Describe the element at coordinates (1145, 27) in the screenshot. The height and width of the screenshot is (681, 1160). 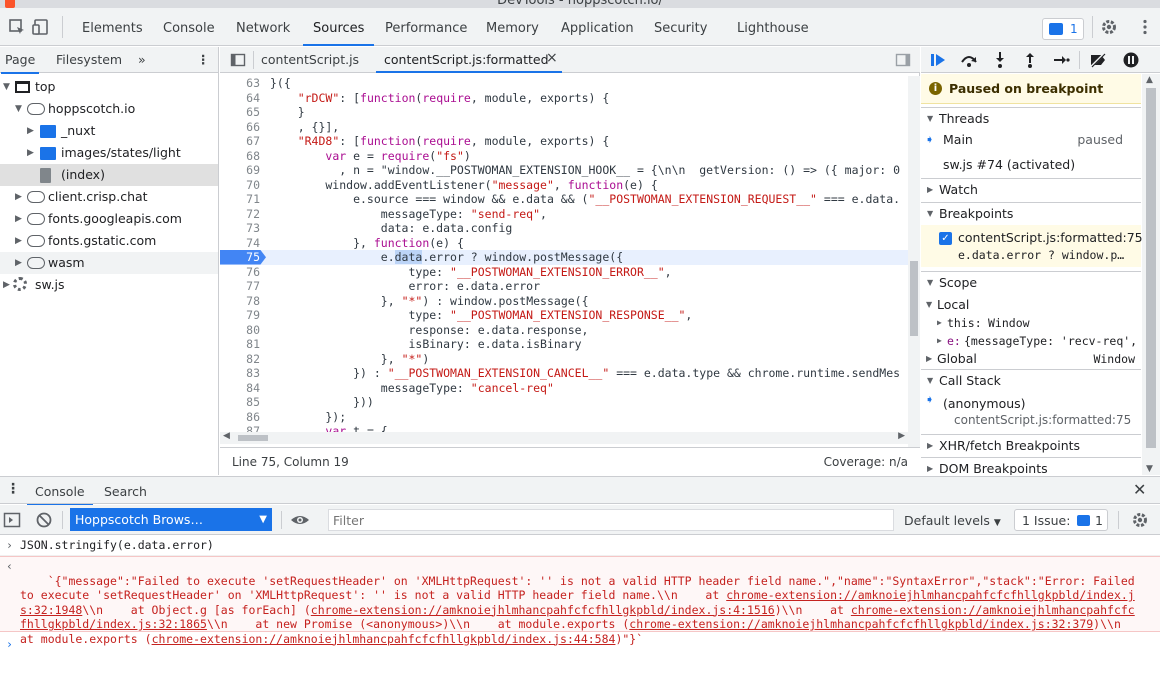
I see `more-options-icon` at that location.